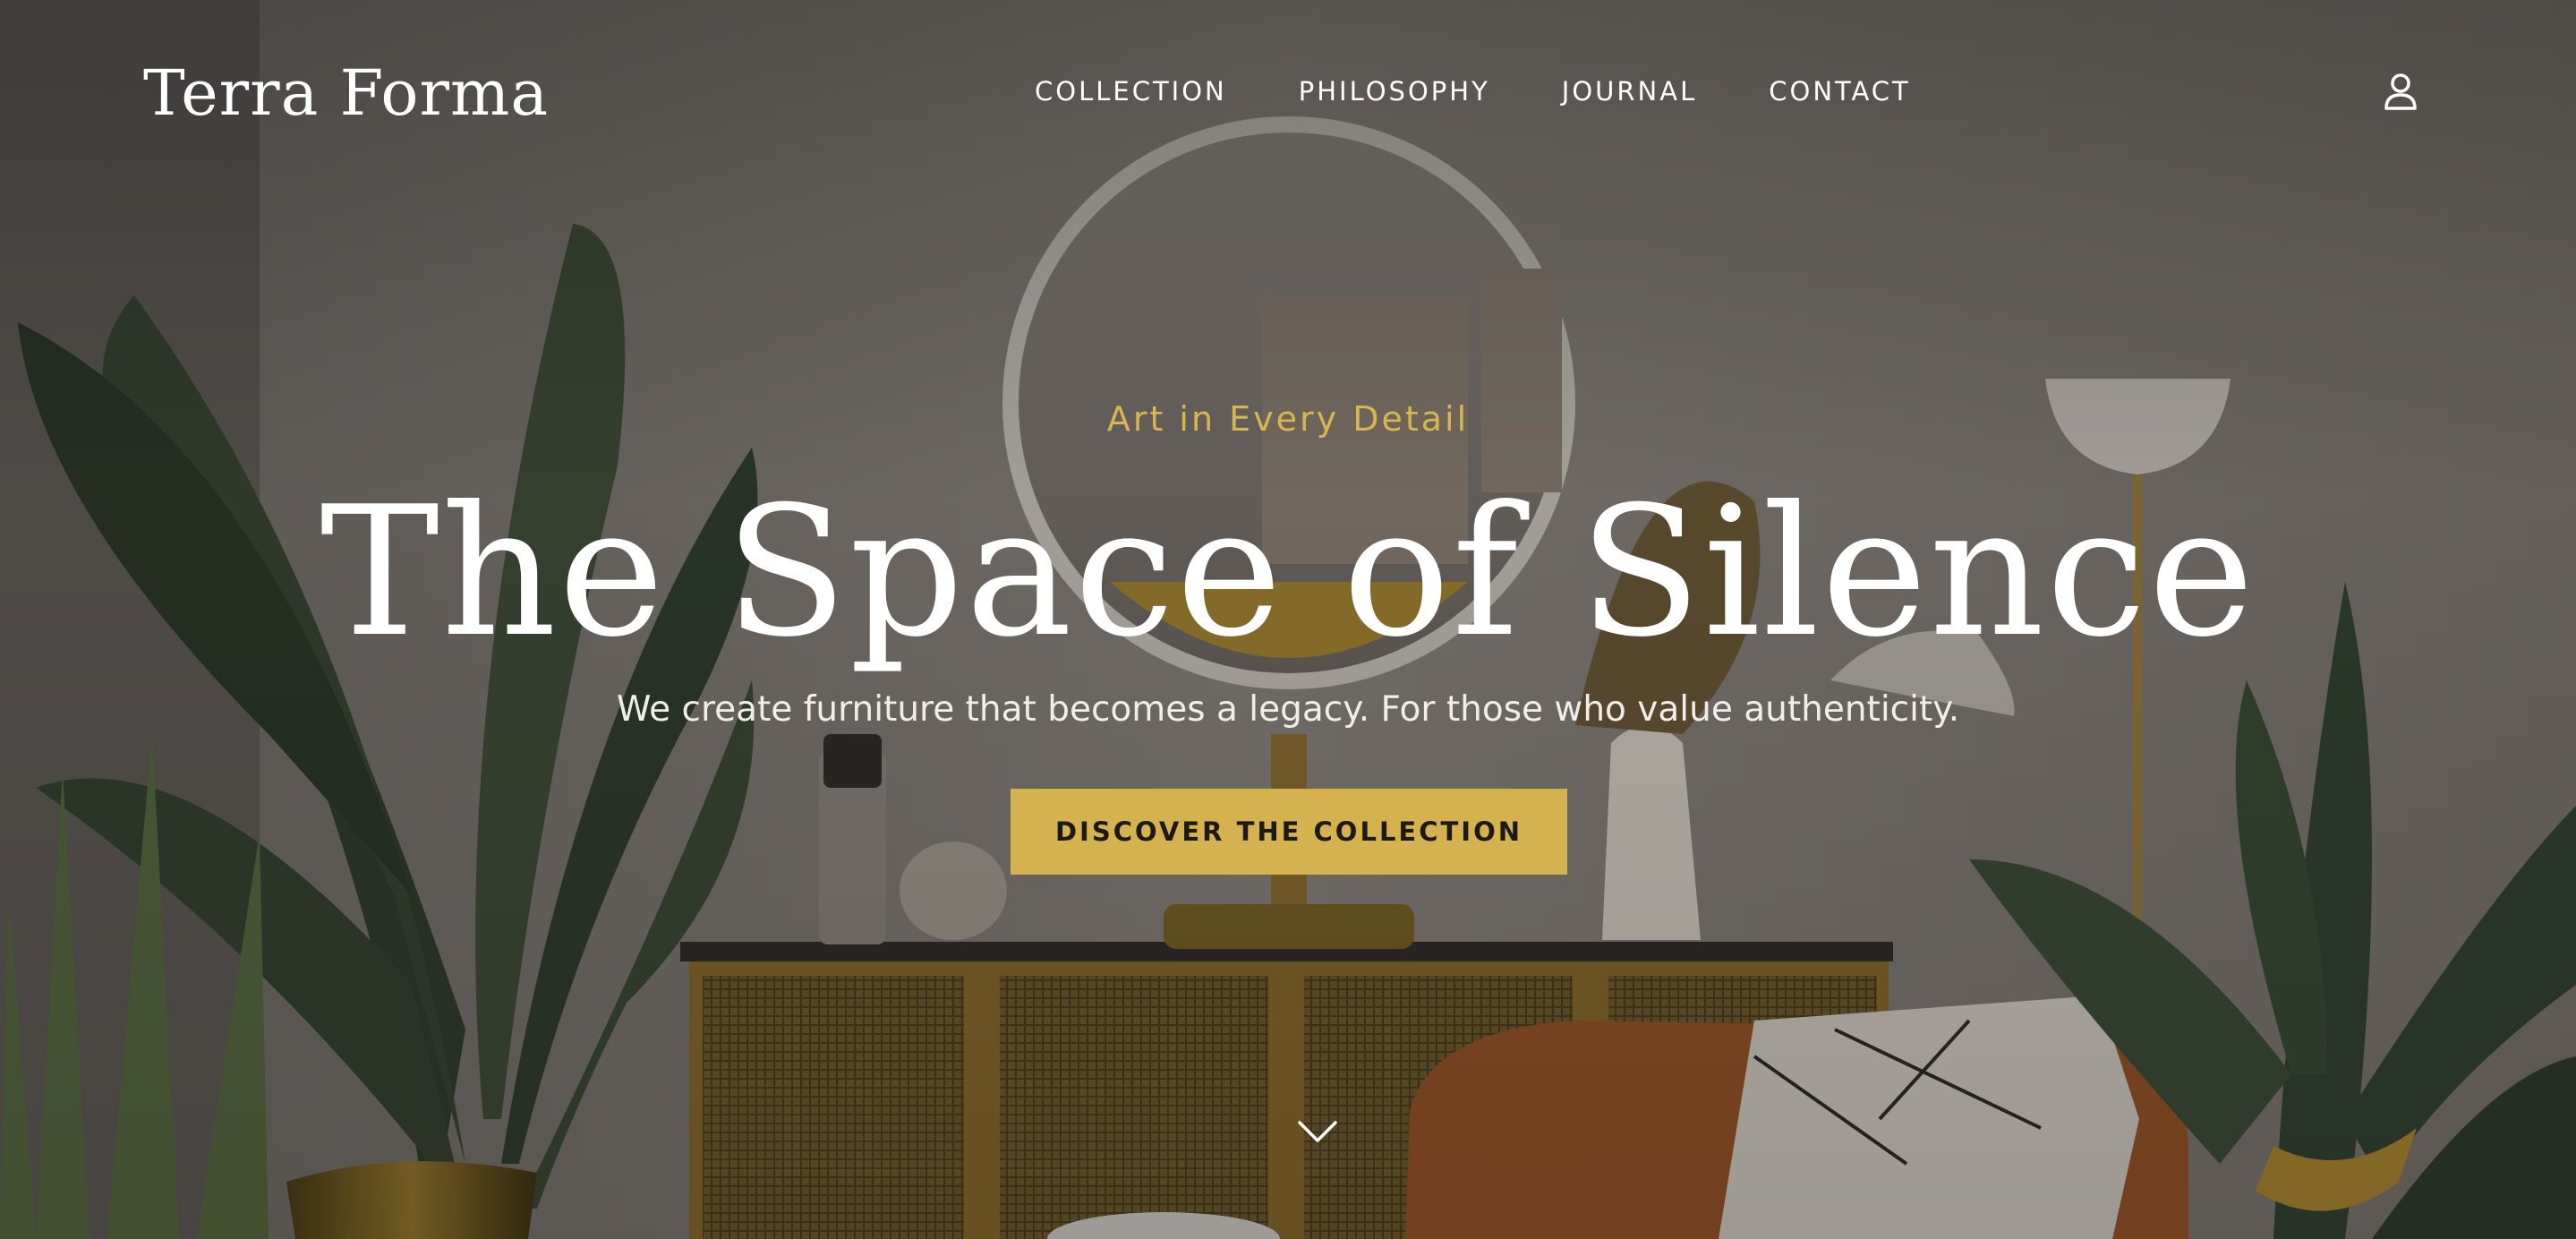  What do you see at coordinates (1629, 91) in the screenshot?
I see `nav-item-journal: JOURNAL` at bounding box center [1629, 91].